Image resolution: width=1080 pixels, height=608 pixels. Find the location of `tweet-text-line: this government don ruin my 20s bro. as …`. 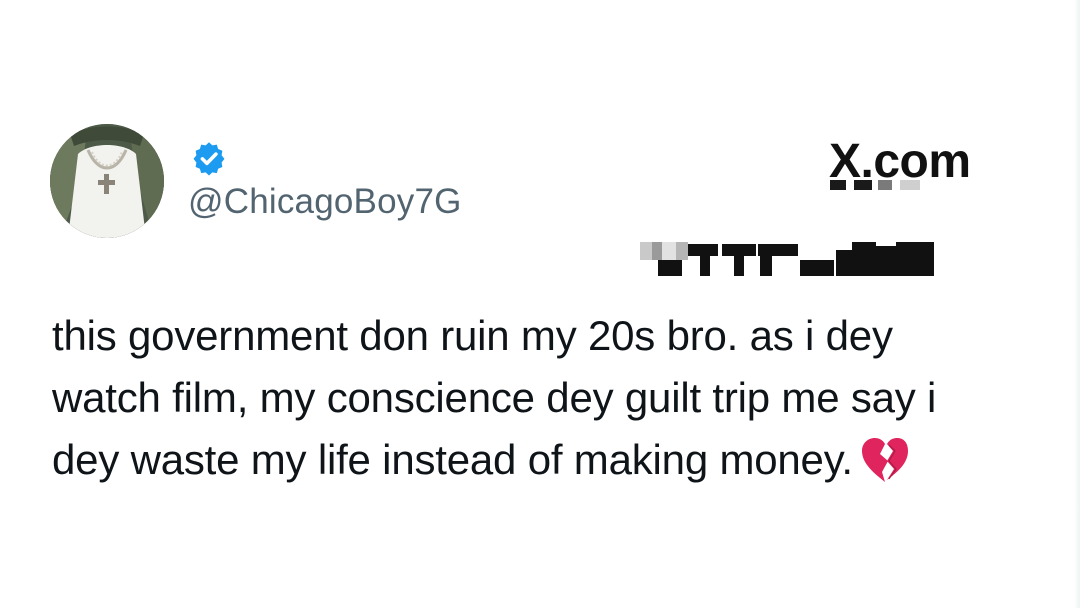

tweet-text-line: this government don ruin my 20s bro. as … is located at coordinates (472, 335).